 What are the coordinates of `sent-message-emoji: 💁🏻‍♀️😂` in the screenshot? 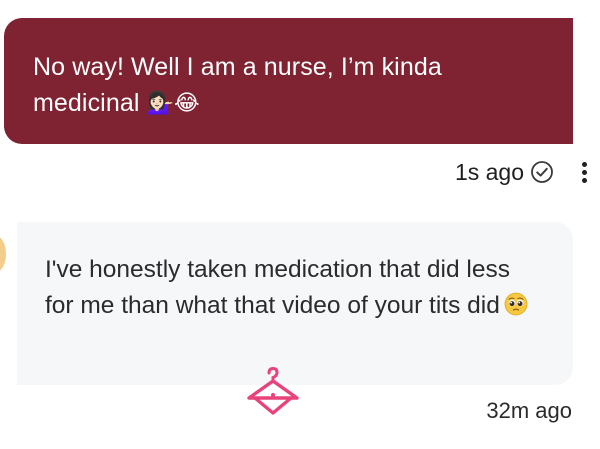 It's located at (173, 102).